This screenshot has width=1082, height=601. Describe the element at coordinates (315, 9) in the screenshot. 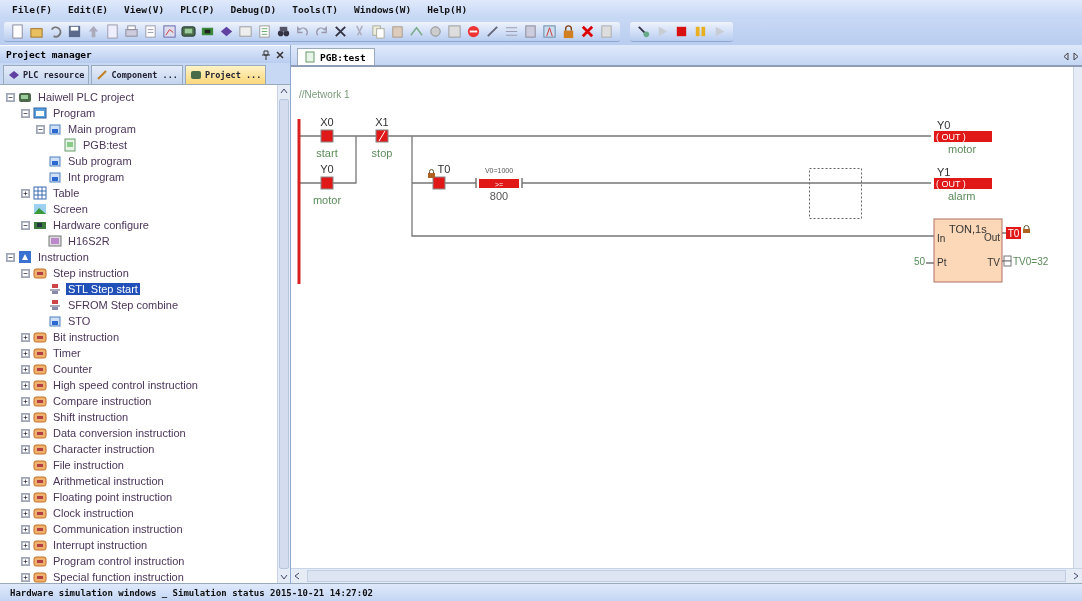

I see `menu-item: Tools(T)` at that location.